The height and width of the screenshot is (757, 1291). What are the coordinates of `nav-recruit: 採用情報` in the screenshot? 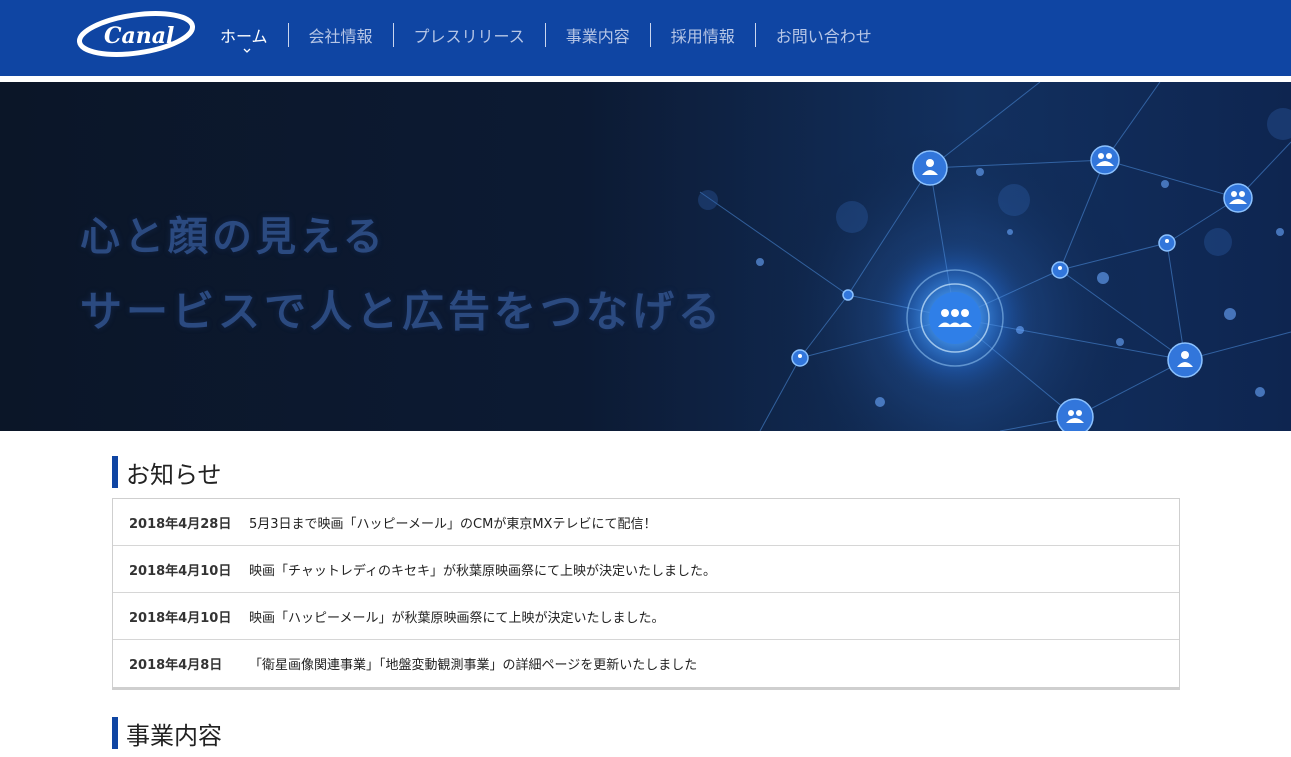 It's located at (703, 35).